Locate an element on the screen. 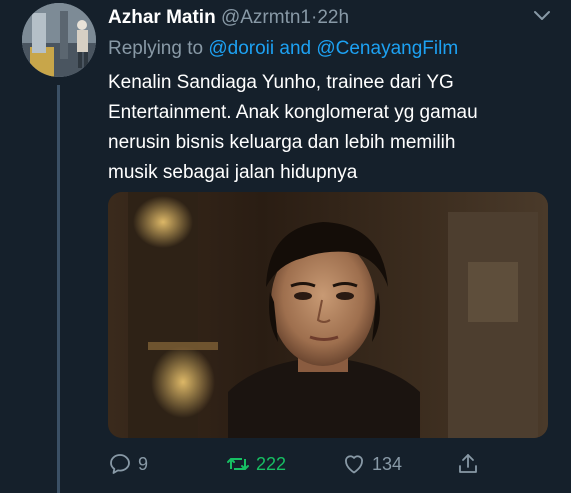 The image size is (571, 493). retweet-icon is located at coordinates (238, 464).